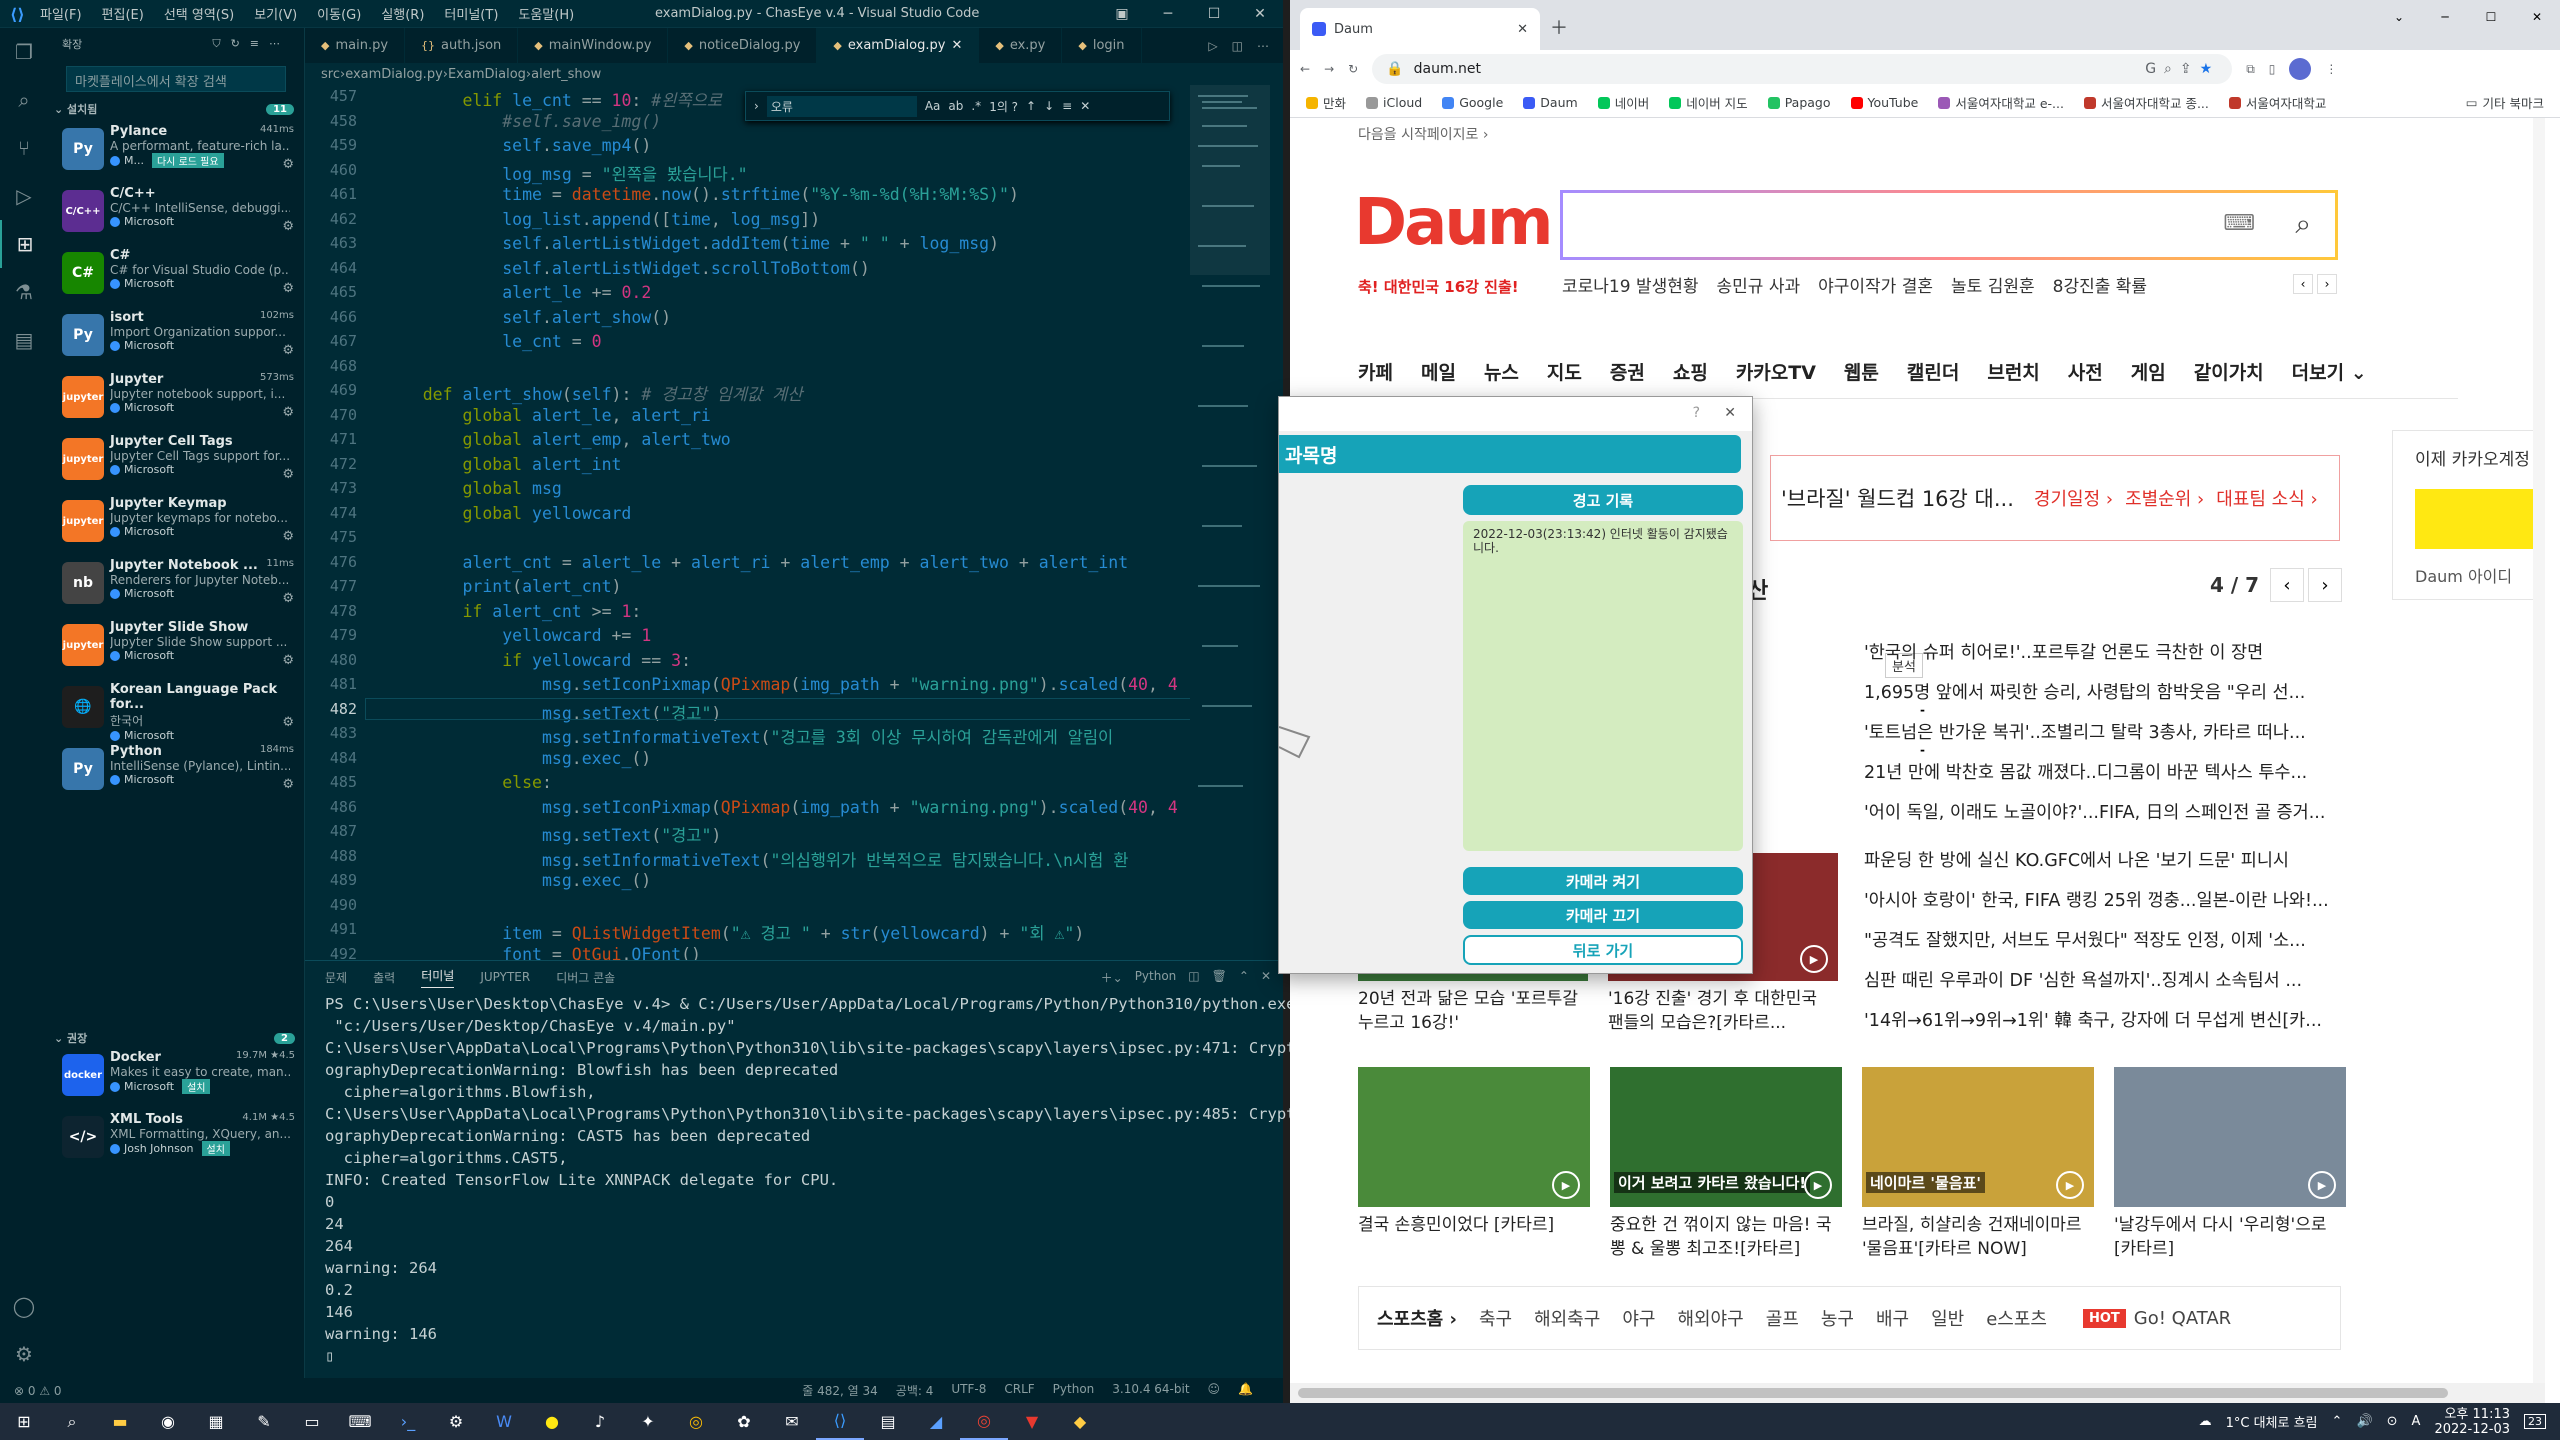 This screenshot has width=2560, height=1440. I want to click on video-card: ▶ '날강두에서 다시 '우리형'으로 [카타르], so click(2230, 1164).